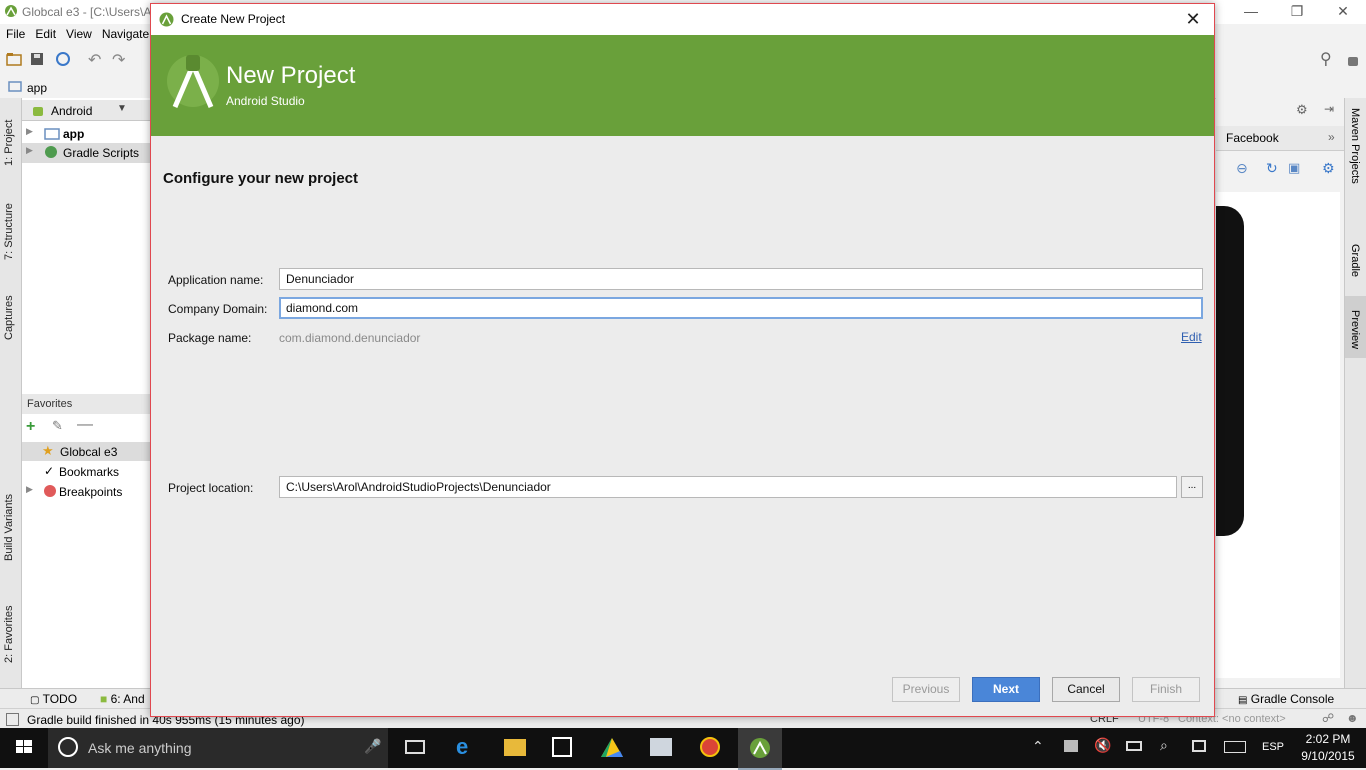  I want to click on company-domain-input: diamond.com, so click(741, 308).